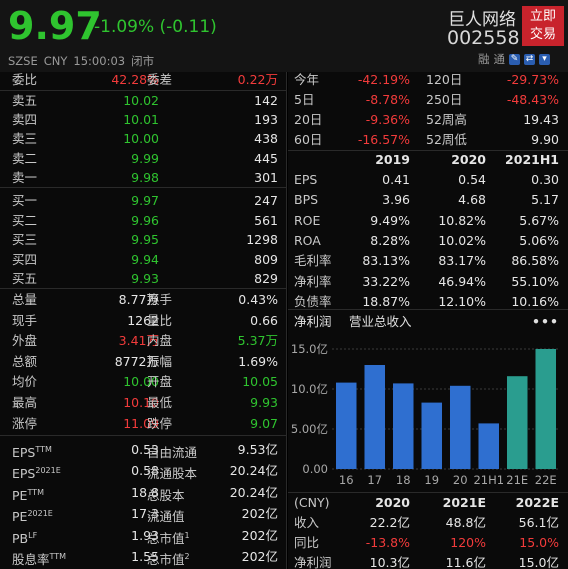  I want to click on x-tick-label: 20, so click(460, 480).